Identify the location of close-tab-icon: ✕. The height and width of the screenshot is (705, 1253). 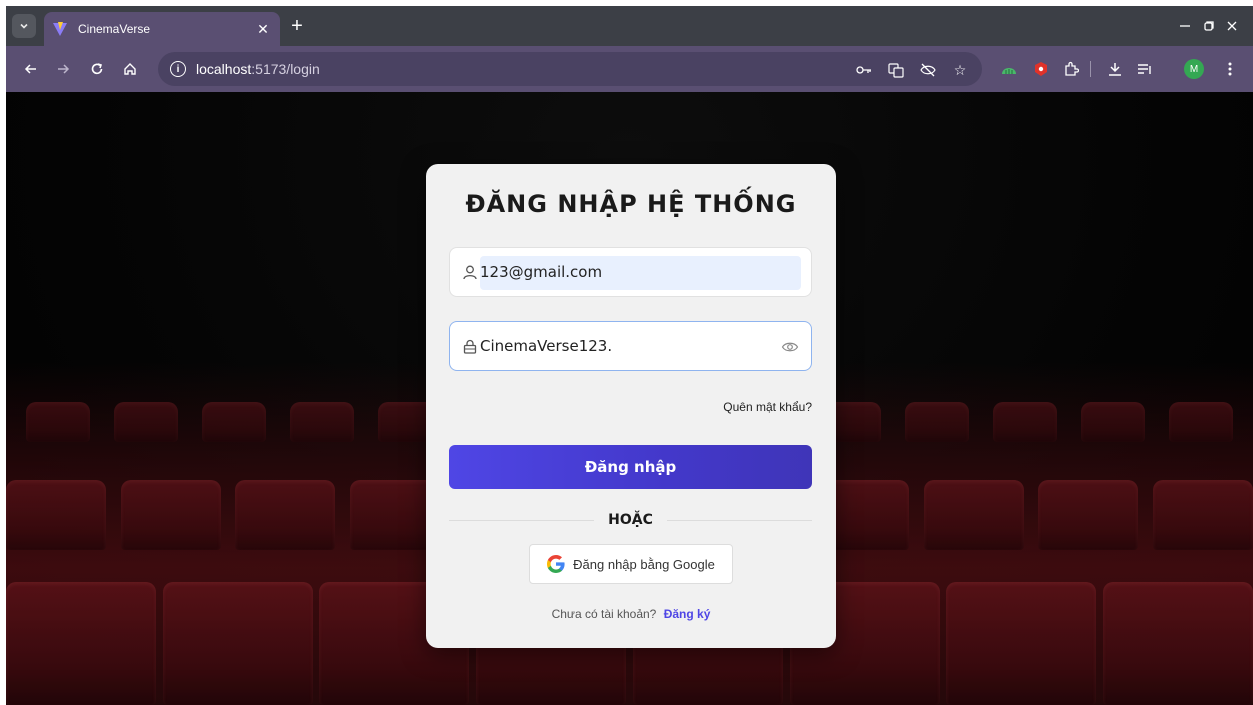
(263, 29).